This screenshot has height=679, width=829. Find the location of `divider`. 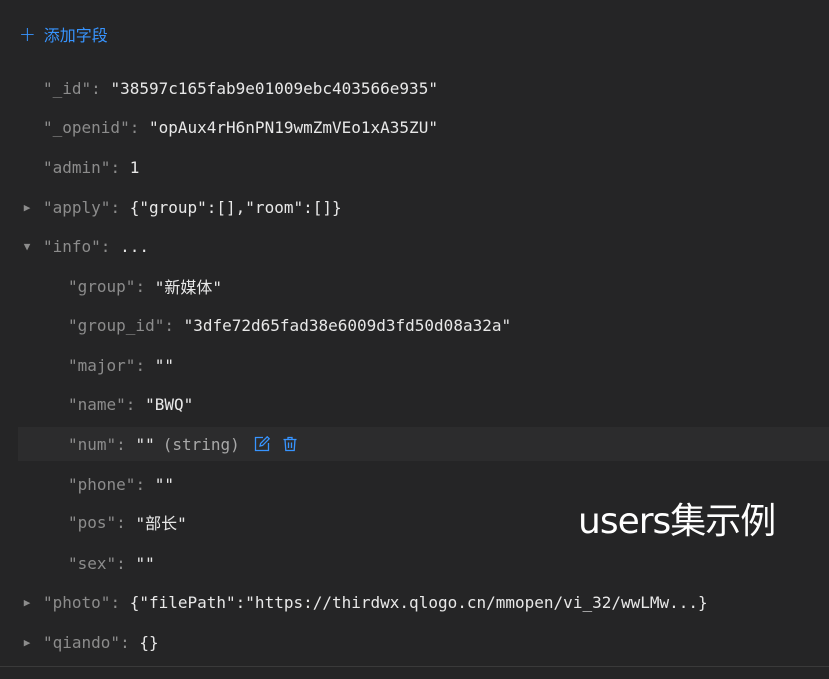

divider is located at coordinates (414, 666).